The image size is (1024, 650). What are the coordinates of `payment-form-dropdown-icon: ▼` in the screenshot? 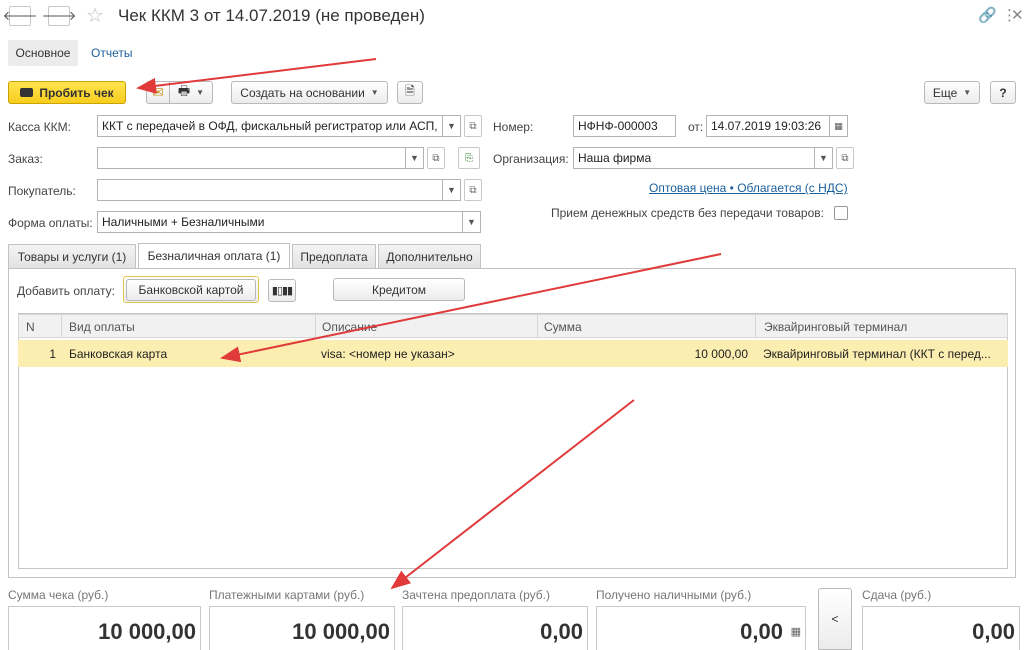 It's located at (472, 222).